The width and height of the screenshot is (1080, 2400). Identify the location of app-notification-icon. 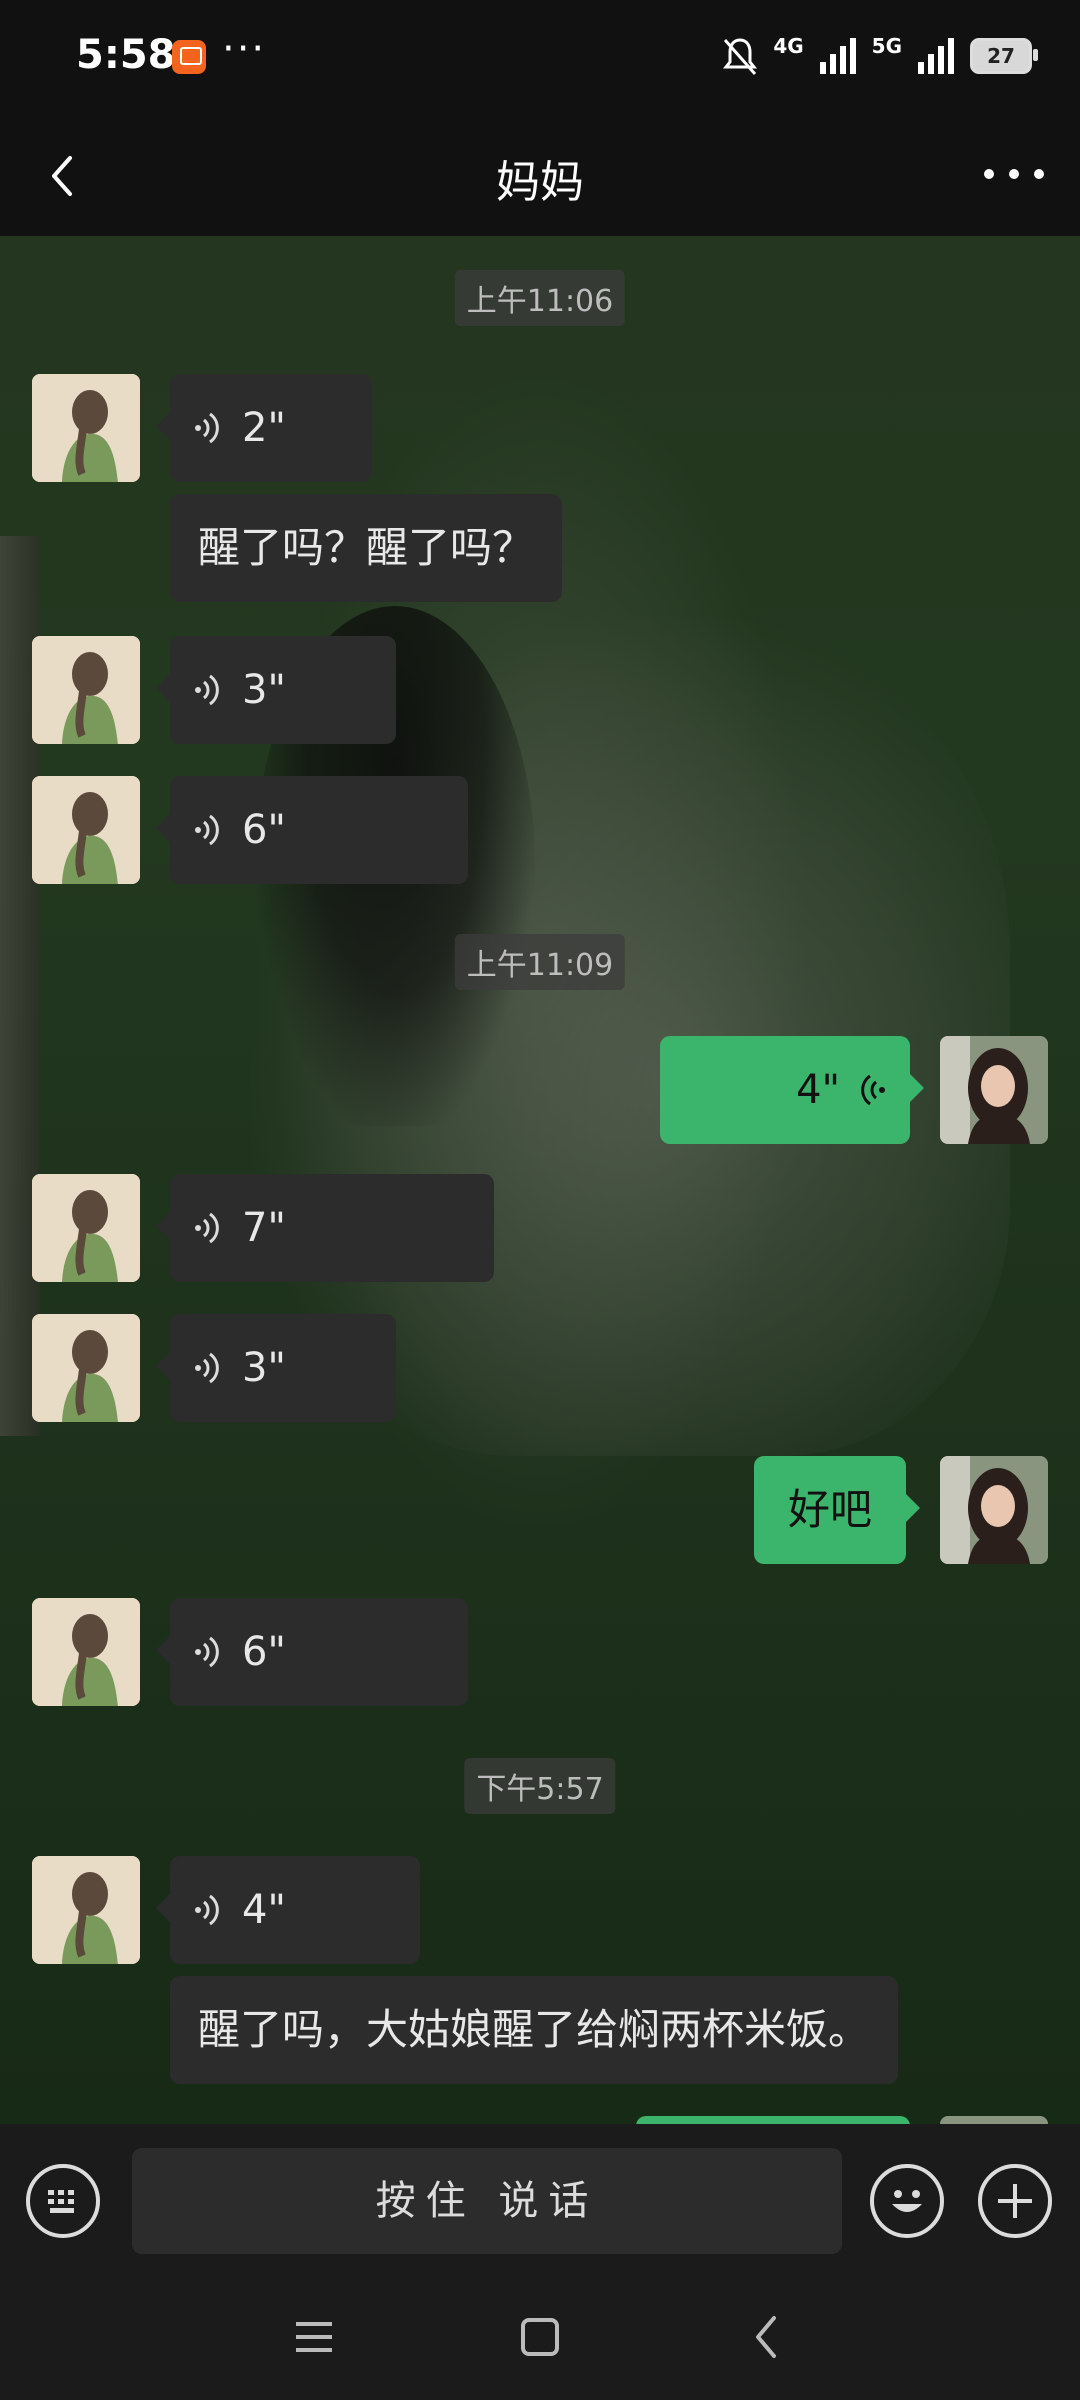
(189, 57).